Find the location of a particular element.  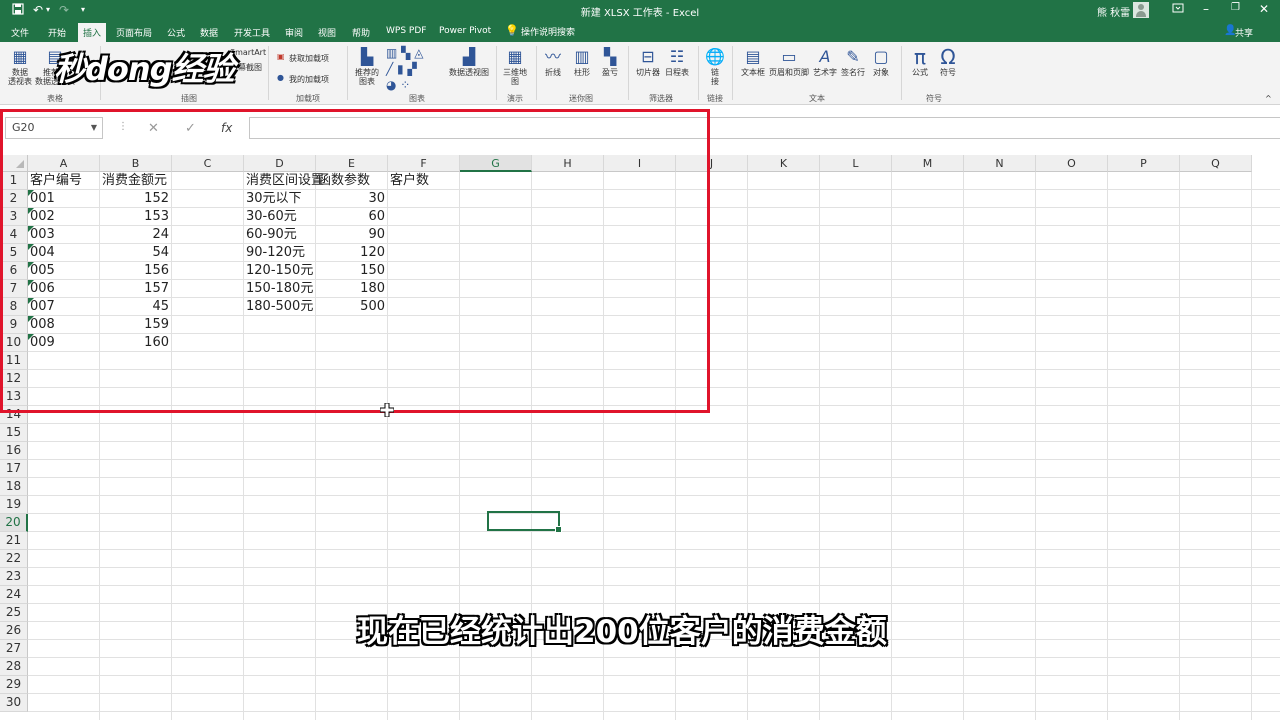

group-label-illustrations: 插图 is located at coordinates (189, 98).